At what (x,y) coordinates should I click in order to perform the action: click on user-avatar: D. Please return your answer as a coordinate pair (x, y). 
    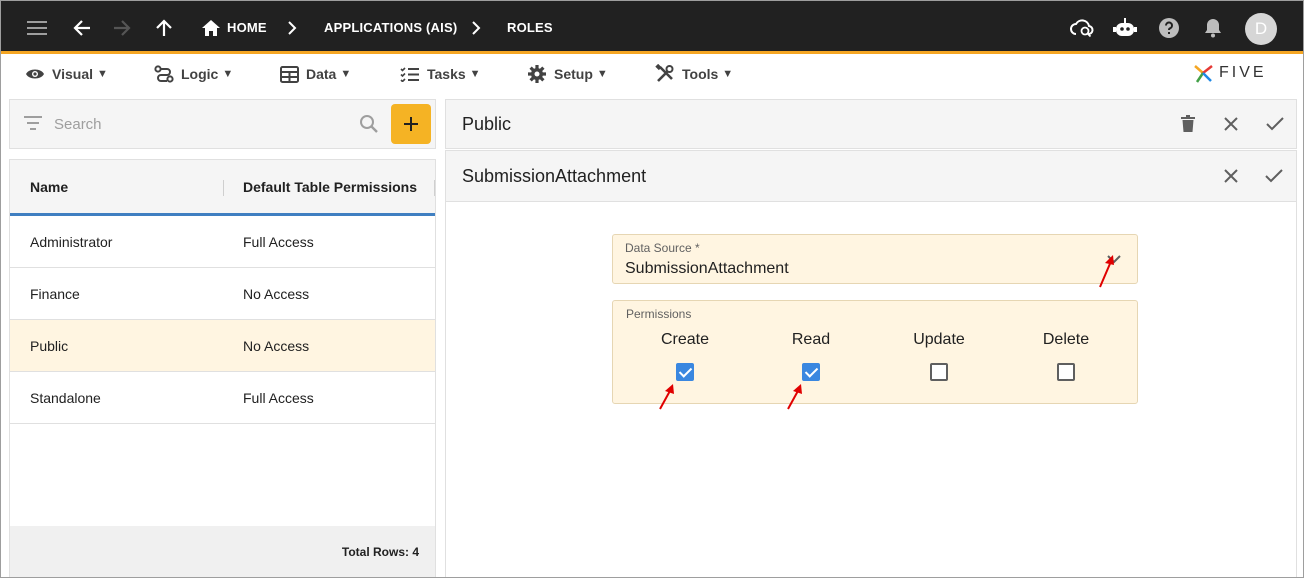
    Looking at the image, I should click on (1261, 29).